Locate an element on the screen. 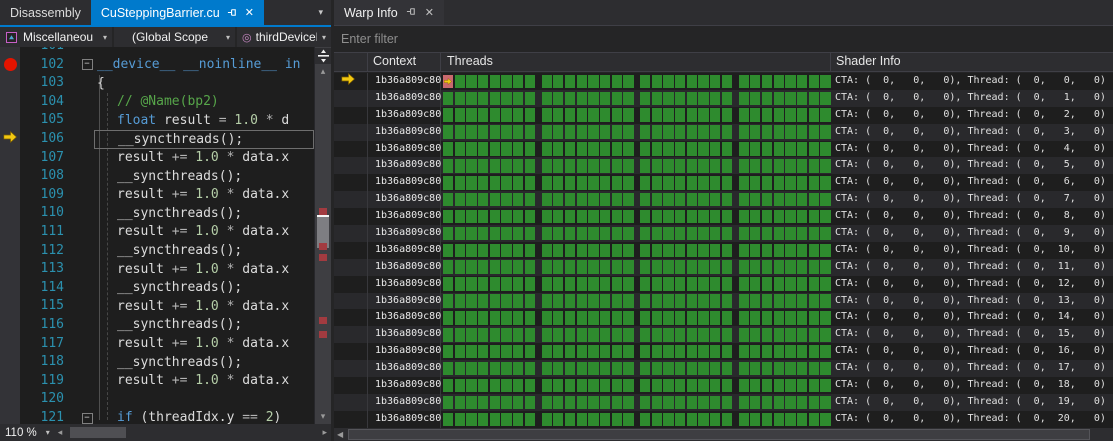  editor-vertical-scrollbar: ▴ ▾ is located at coordinates (322, 235).